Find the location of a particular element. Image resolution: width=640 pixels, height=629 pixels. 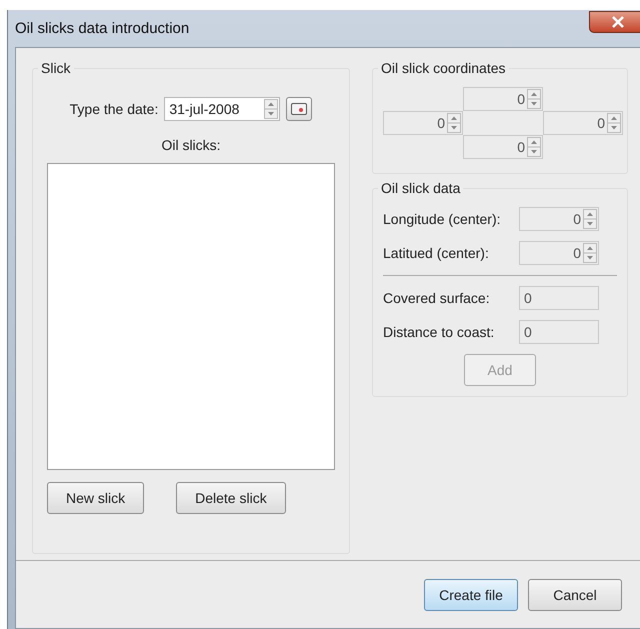

group-title: Oil slick coordinates is located at coordinates (443, 68).